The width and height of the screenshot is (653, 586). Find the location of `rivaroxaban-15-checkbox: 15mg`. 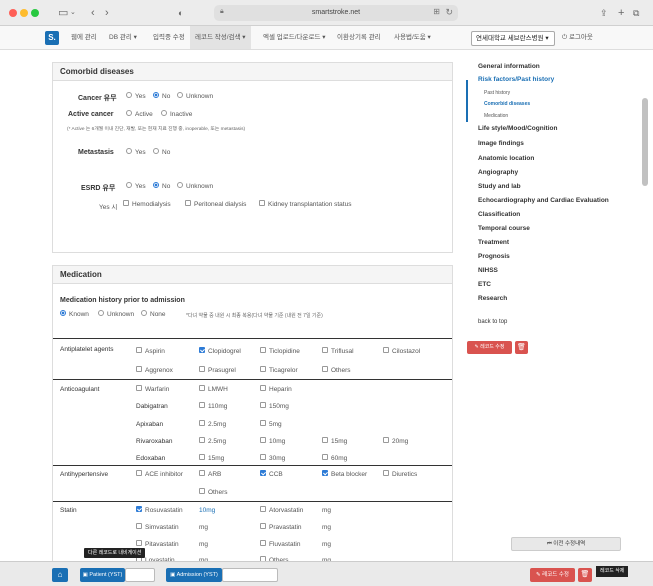

rivaroxaban-15-checkbox: 15mg is located at coordinates (334, 441).